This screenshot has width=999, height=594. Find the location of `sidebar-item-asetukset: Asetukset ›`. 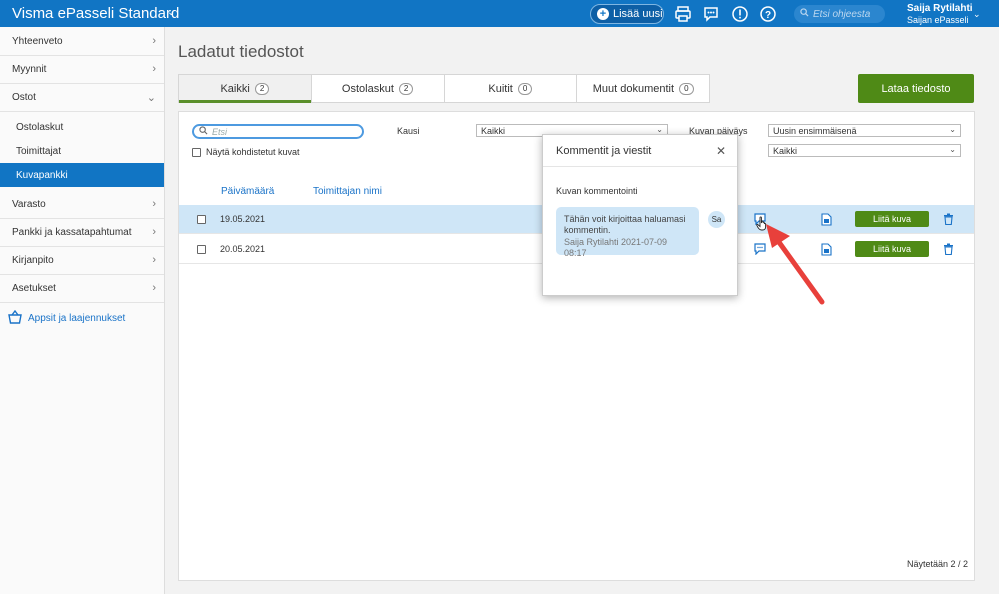

sidebar-item-asetukset: Asetukset › is located at coordinates (82, 289).